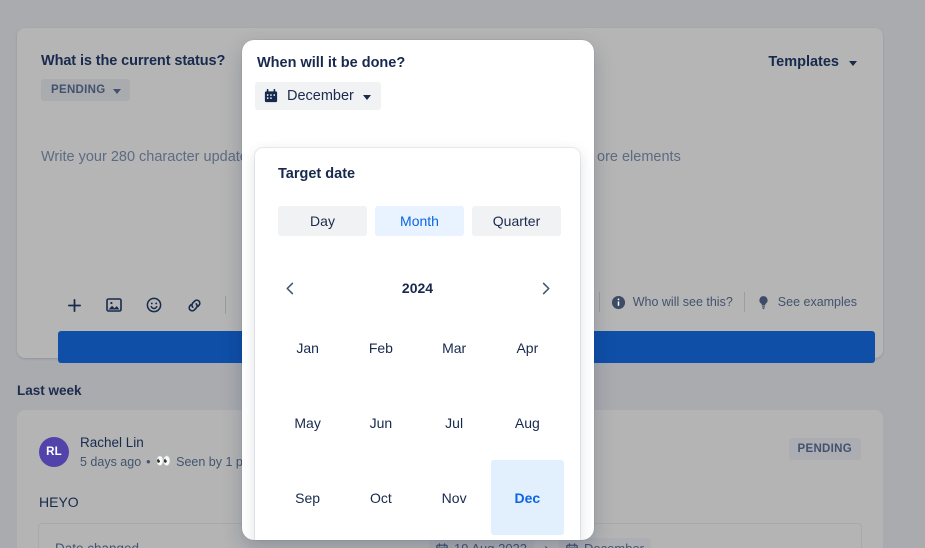  I want to click on month-cell-aug: Aug, so click(527, 422).